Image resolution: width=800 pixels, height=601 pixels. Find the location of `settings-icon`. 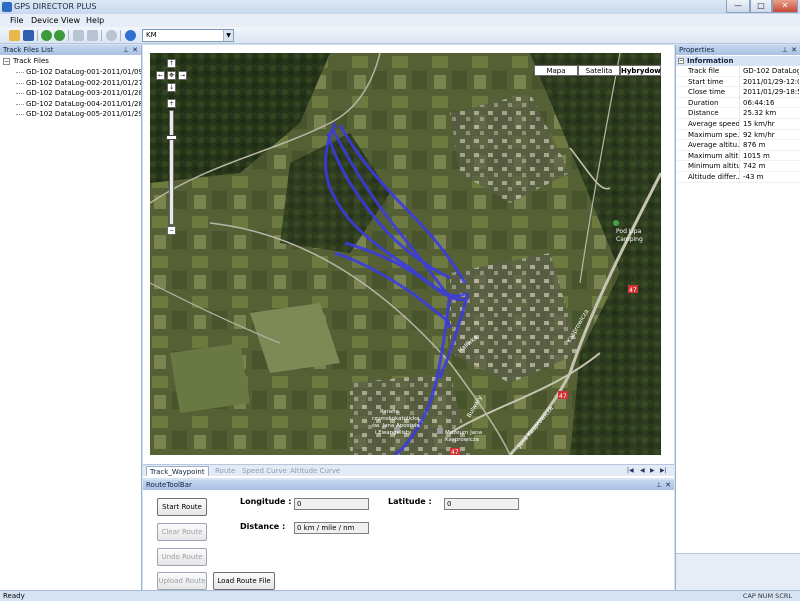

settings-icon is located at coordinates (111, 35).